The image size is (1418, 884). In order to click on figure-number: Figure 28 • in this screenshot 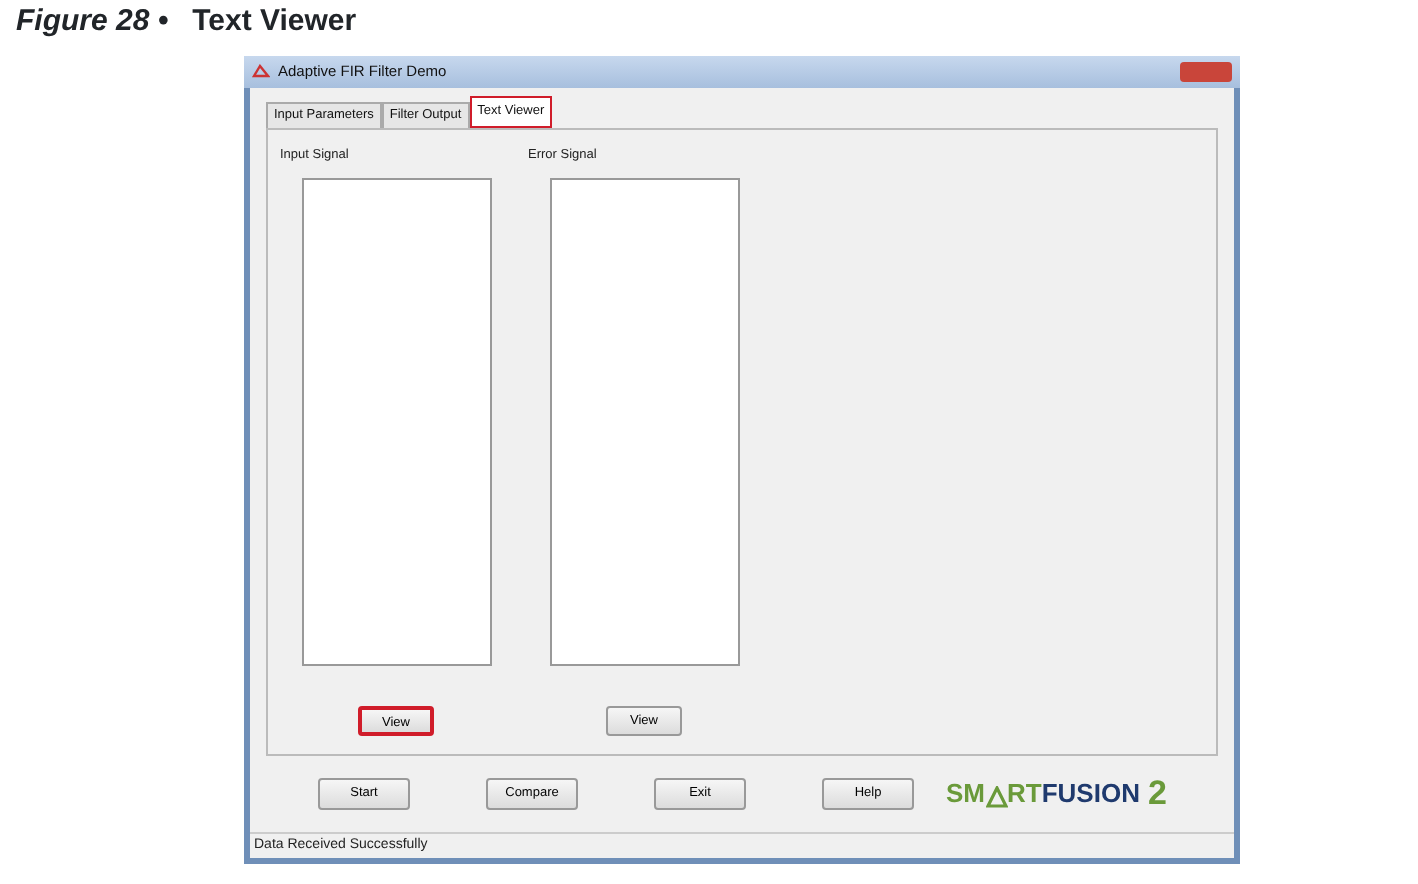, I will do `click(92, 22)`.